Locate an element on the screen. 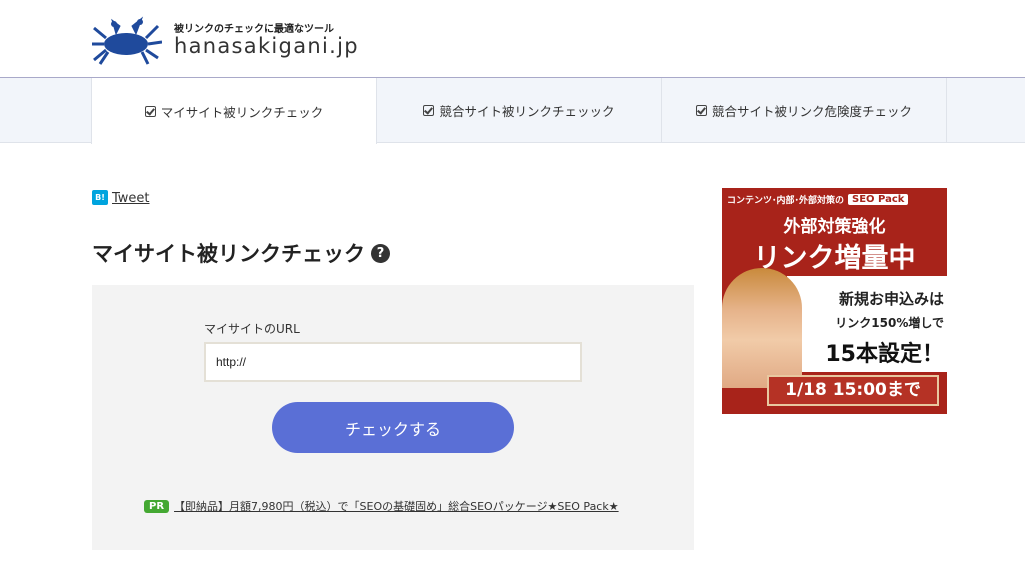  page-title-text: マイサイト被リンクチェック is located at coordinates (228, 254).